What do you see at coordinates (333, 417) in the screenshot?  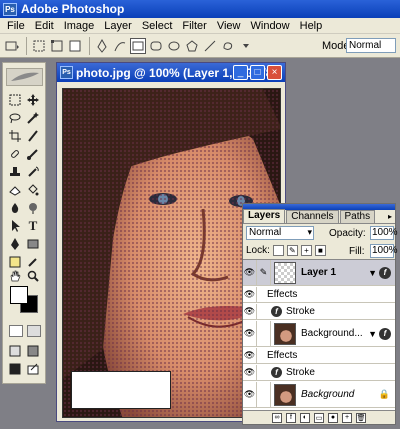 I see `new-adjustment-layer-icon: ●` at bounding box center [333, 417].